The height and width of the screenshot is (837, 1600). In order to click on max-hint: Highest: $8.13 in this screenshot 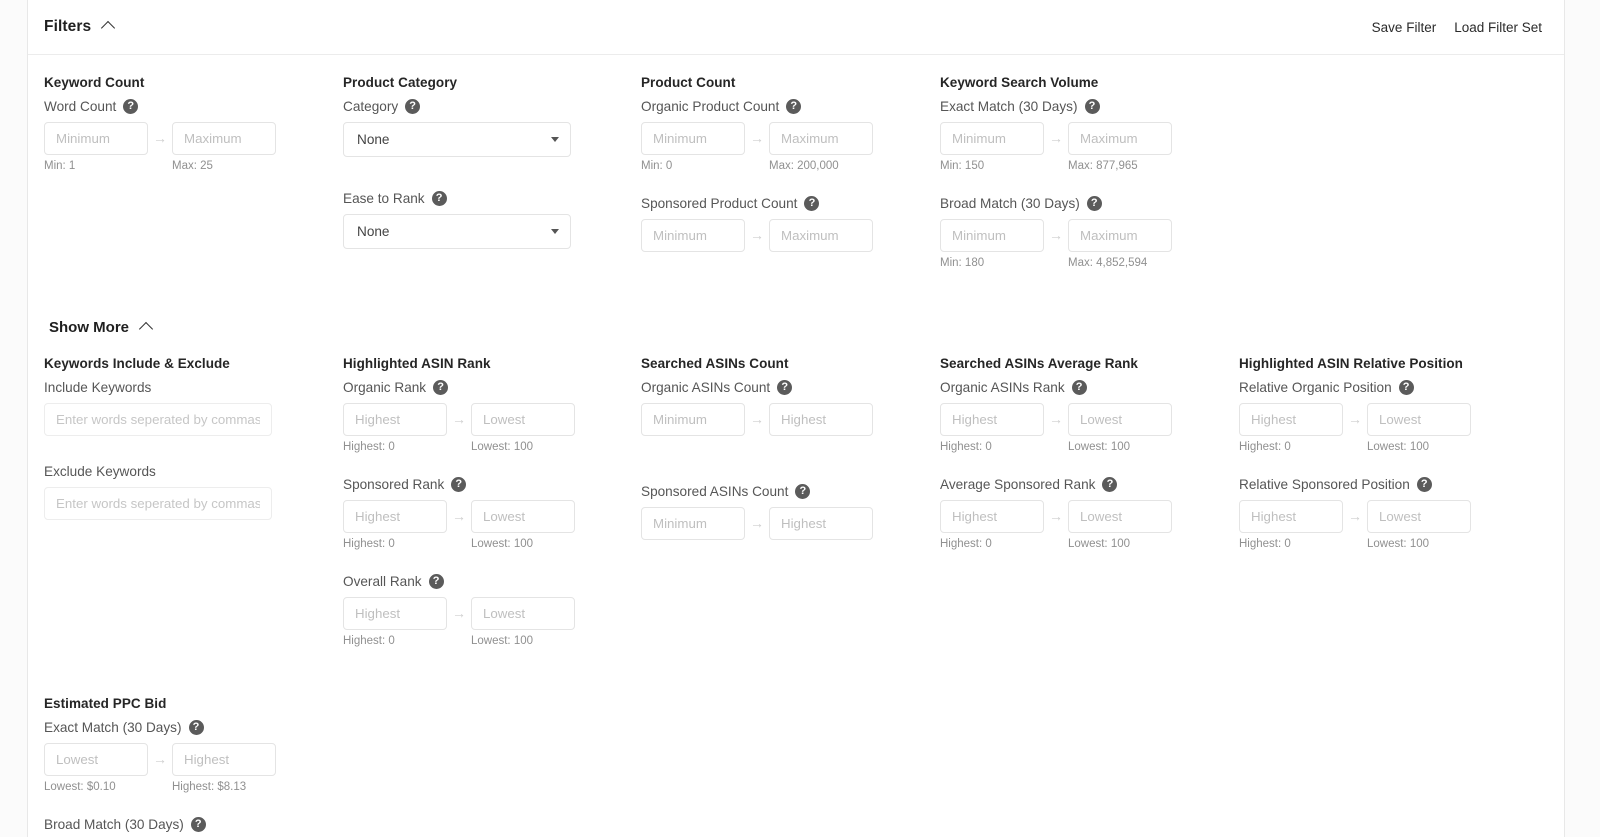, I will do `click(209, 787)`.